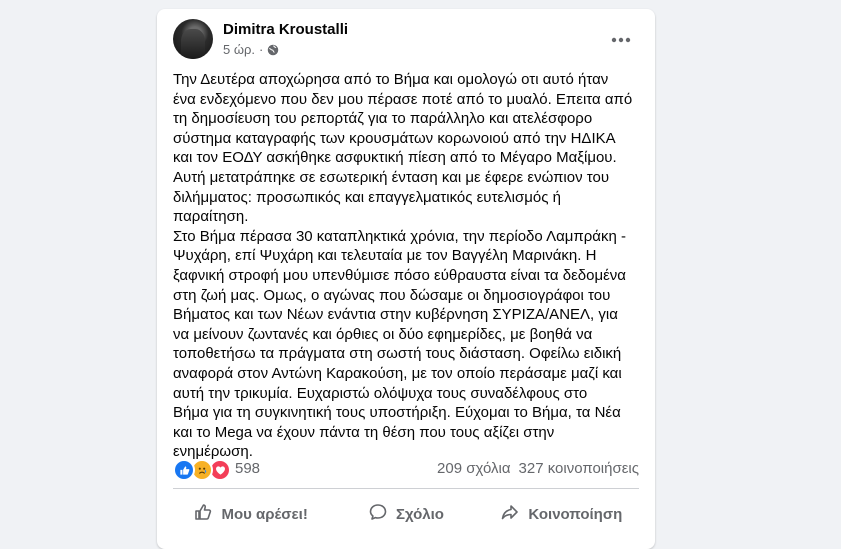 The image size is (841, 549). I want to click on share-label: Κοινοποίηση, so click(575, 514).